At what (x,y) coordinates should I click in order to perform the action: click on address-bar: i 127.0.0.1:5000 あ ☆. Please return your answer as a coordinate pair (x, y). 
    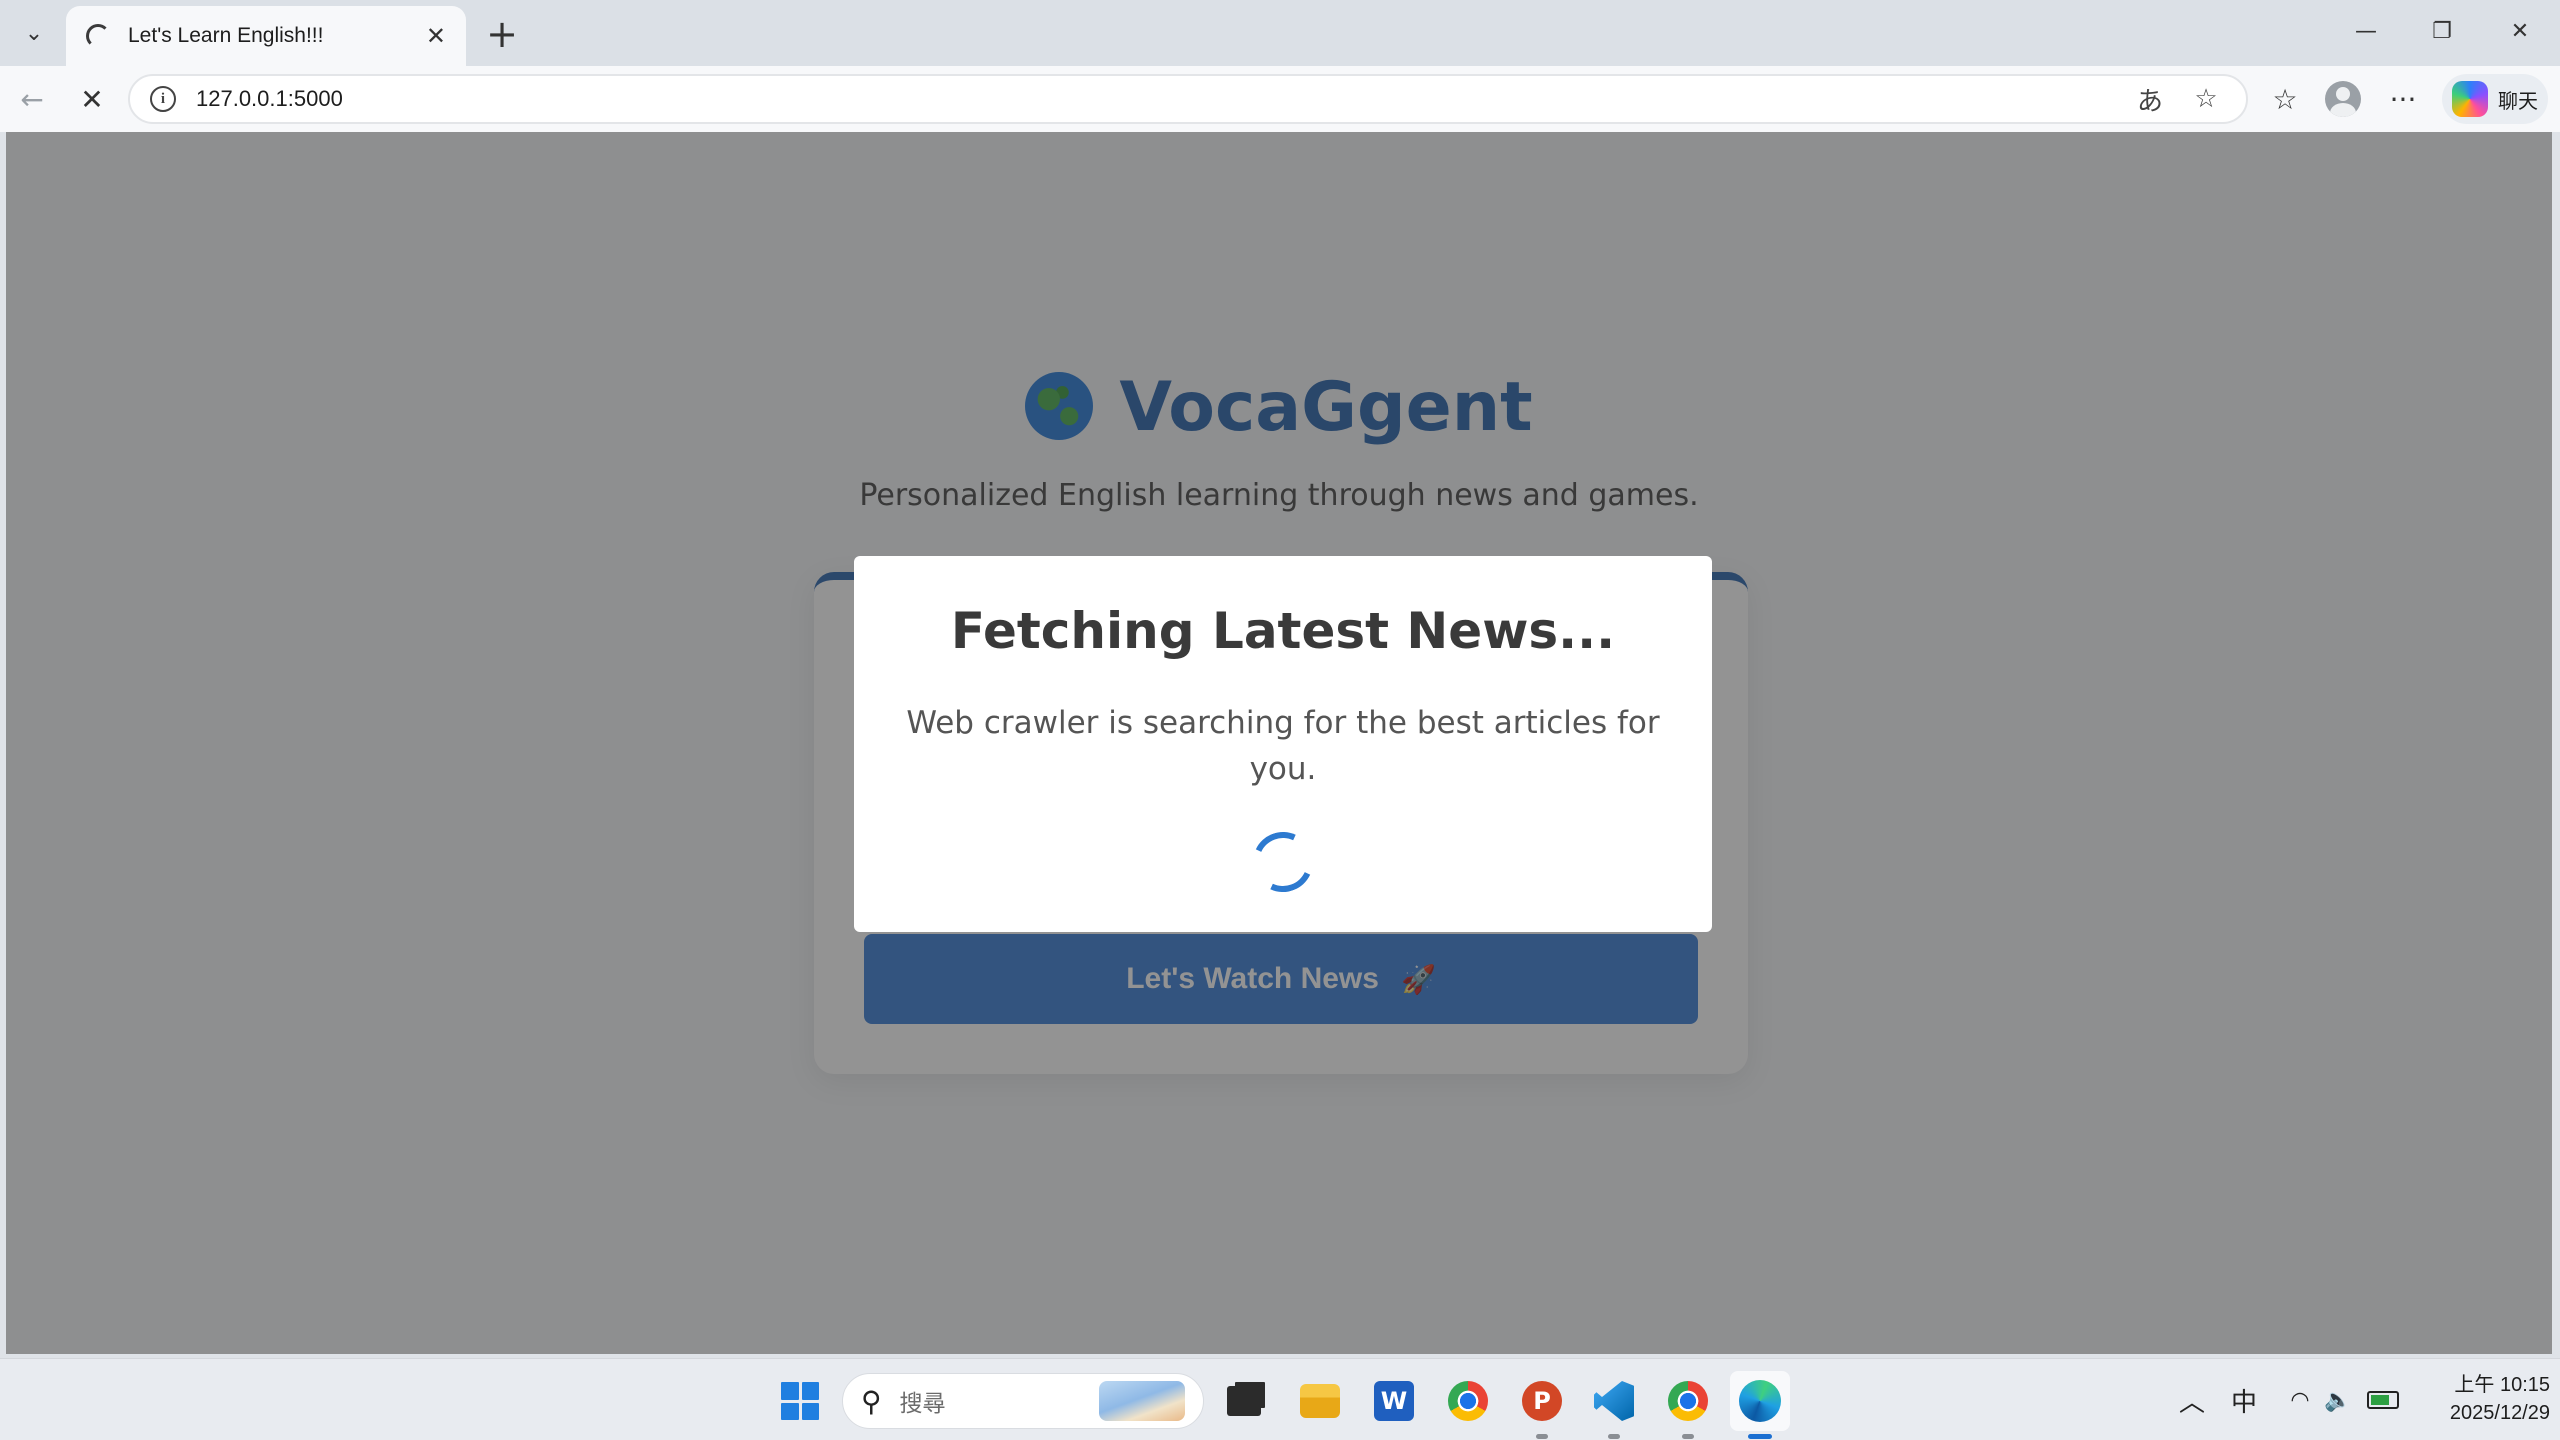
    Looking at the image, I should click on (1188, 99).